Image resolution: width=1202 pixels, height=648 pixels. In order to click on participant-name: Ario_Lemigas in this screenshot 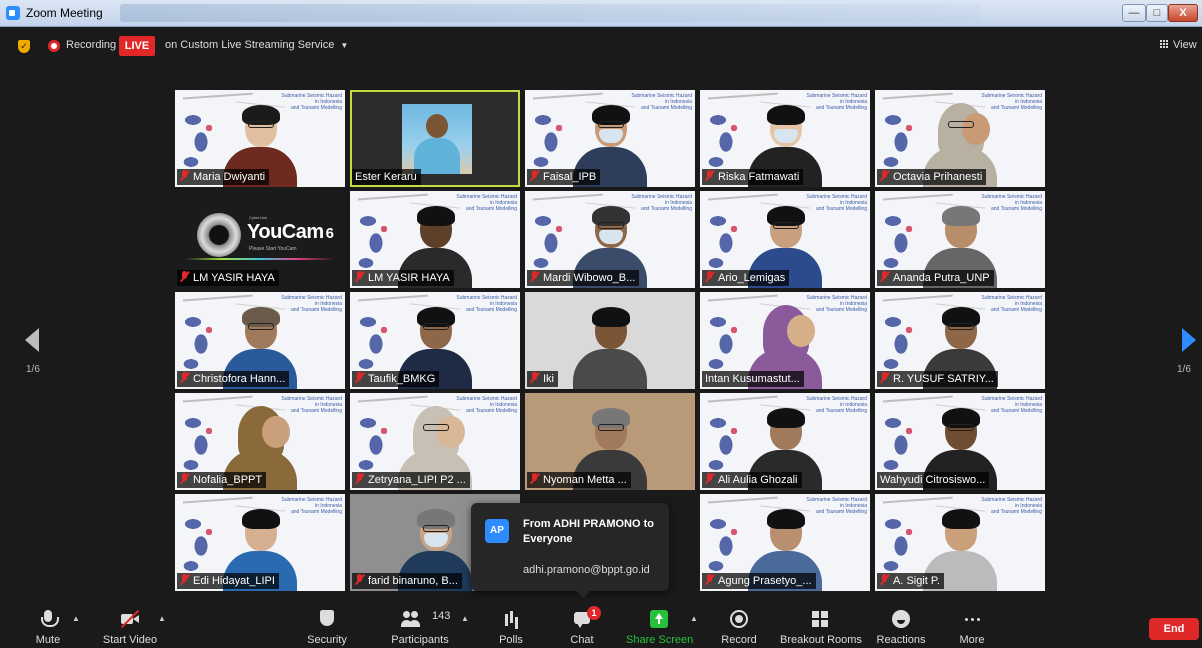, I will do `click(752, 278)`.